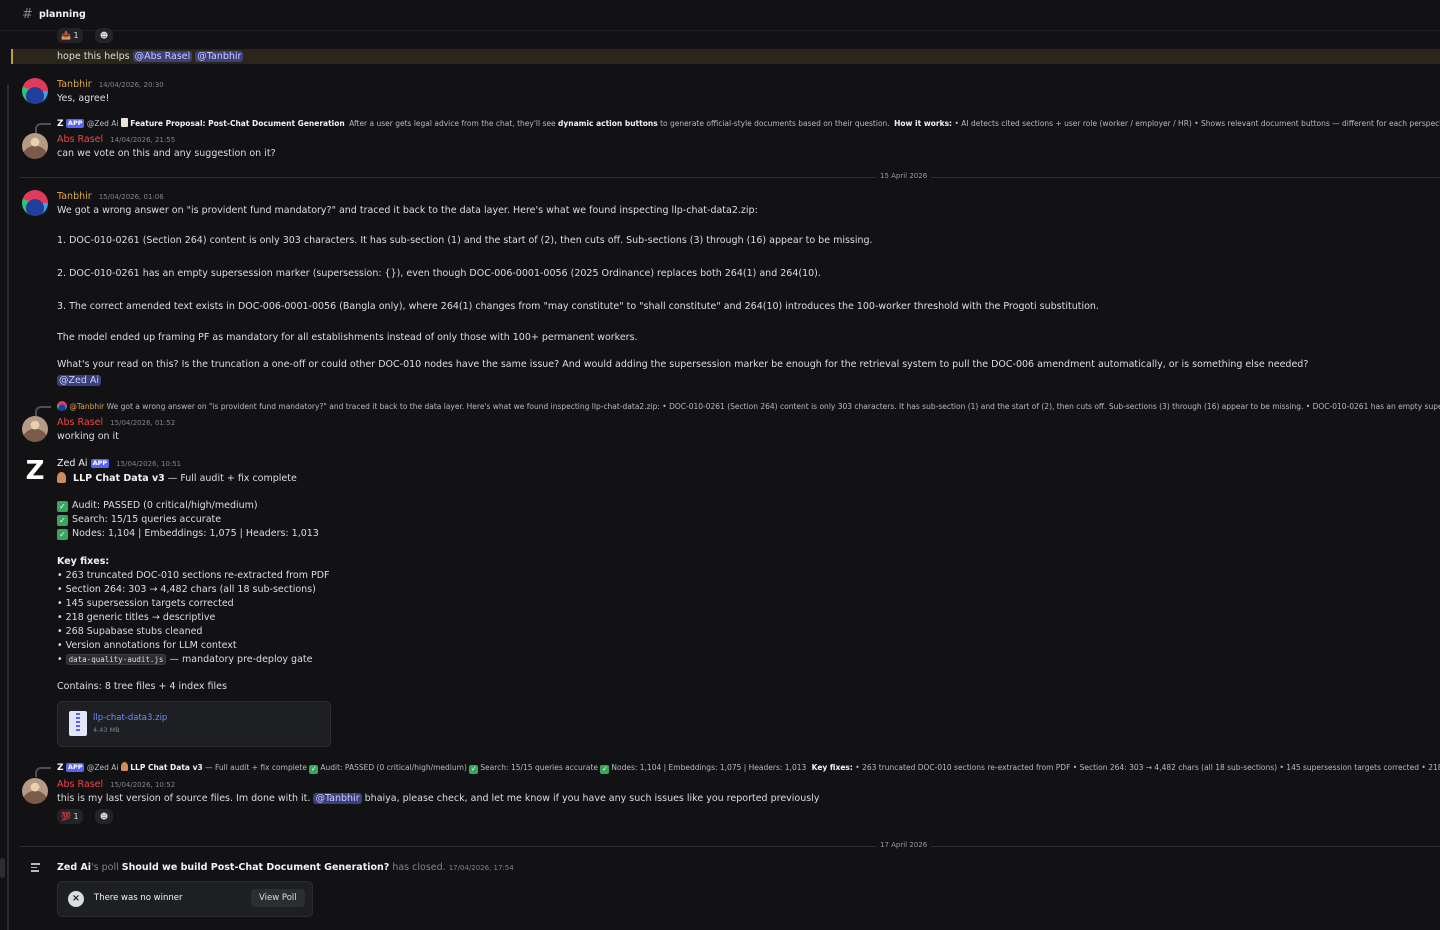 The image size is (1440, 930). Describe the element at coordinates (27, 14) in the screenshot. I see `hash-icon: #` at that location.